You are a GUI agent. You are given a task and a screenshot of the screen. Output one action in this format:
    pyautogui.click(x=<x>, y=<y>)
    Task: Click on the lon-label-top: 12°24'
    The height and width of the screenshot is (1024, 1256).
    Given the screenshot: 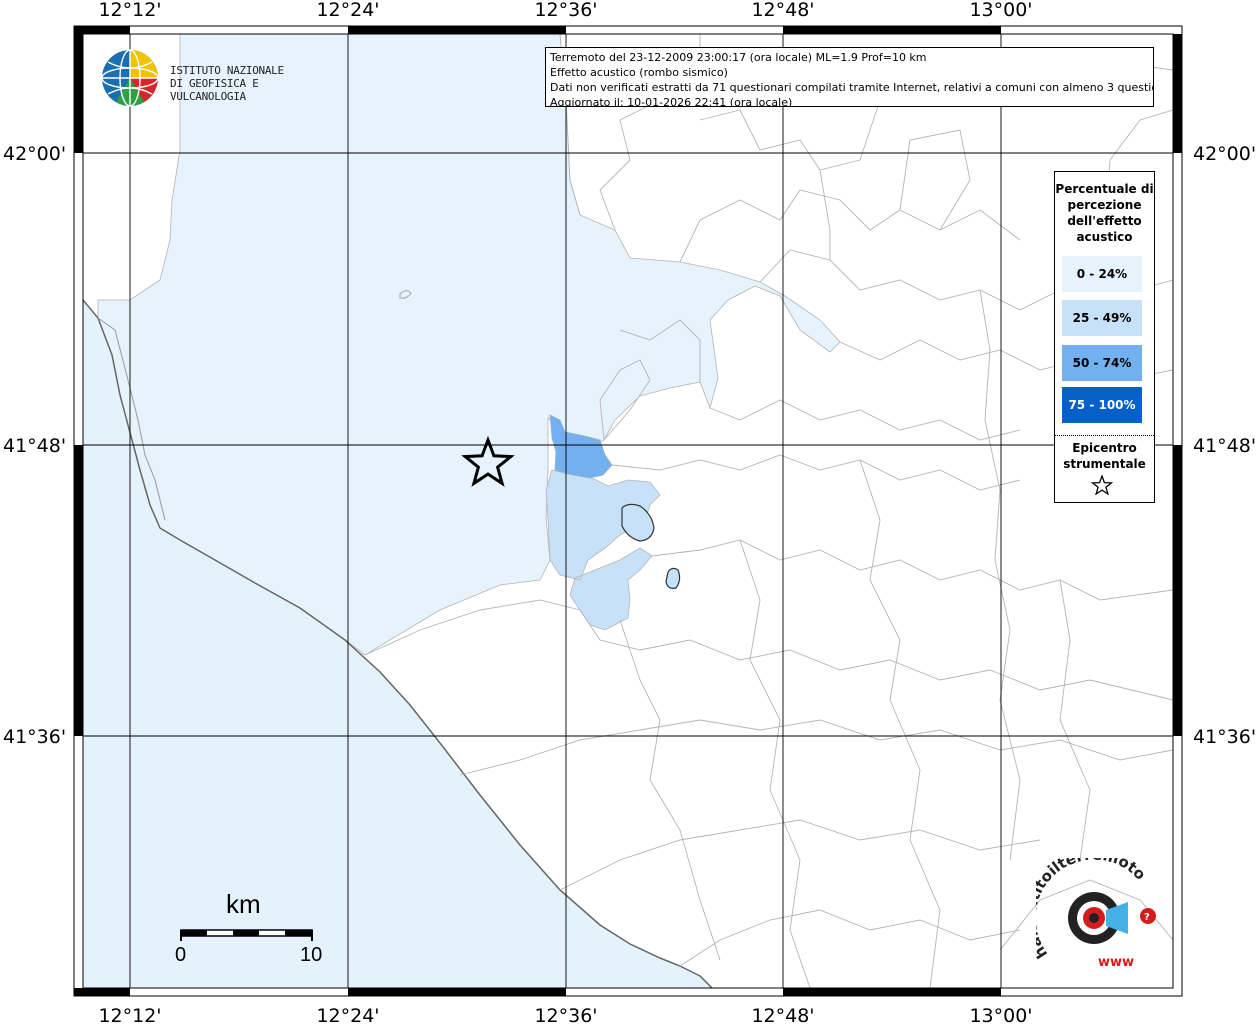 What is the action you would take?
    pyautogui.click(x=347, y=10)
    